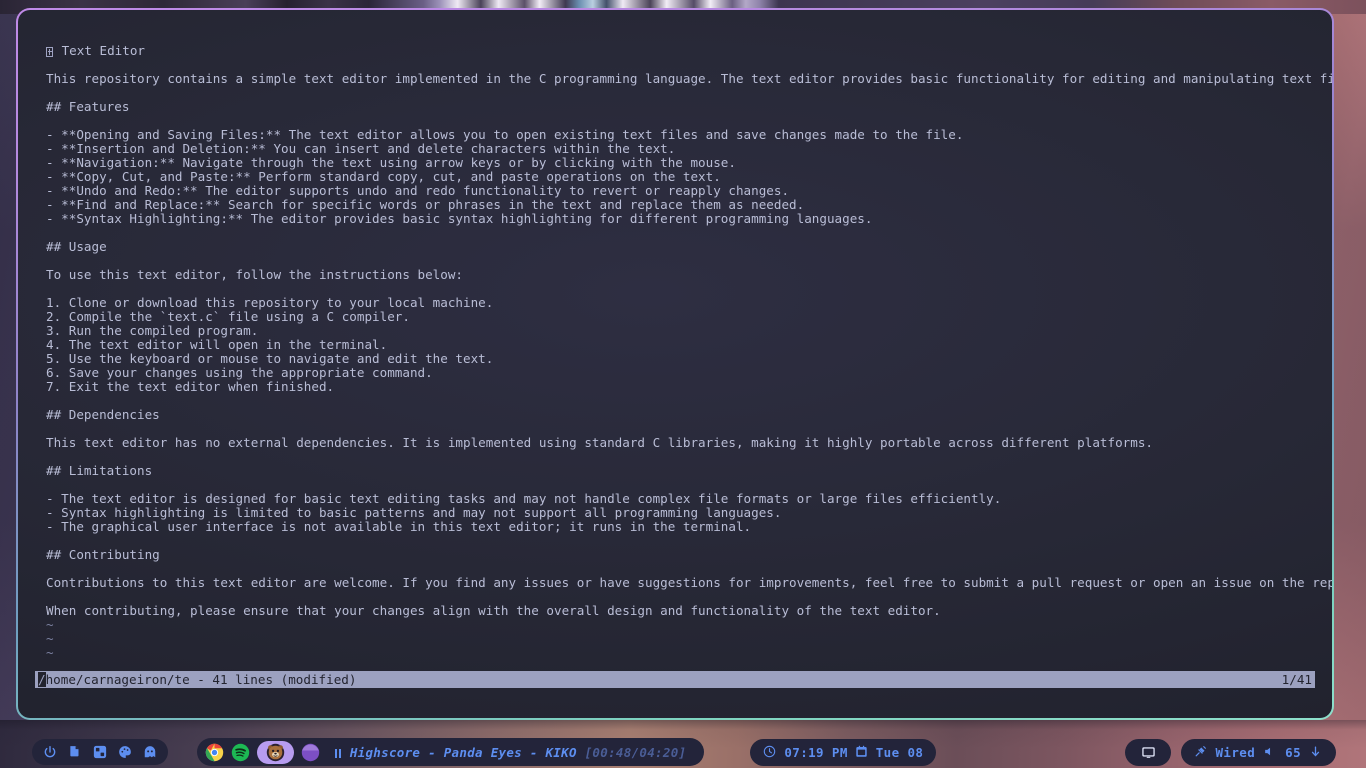  Describe the element at coordinates (190, 386) in the screenshot. I see `editor-line: 7. Exit the text editor when finished.` at that location.